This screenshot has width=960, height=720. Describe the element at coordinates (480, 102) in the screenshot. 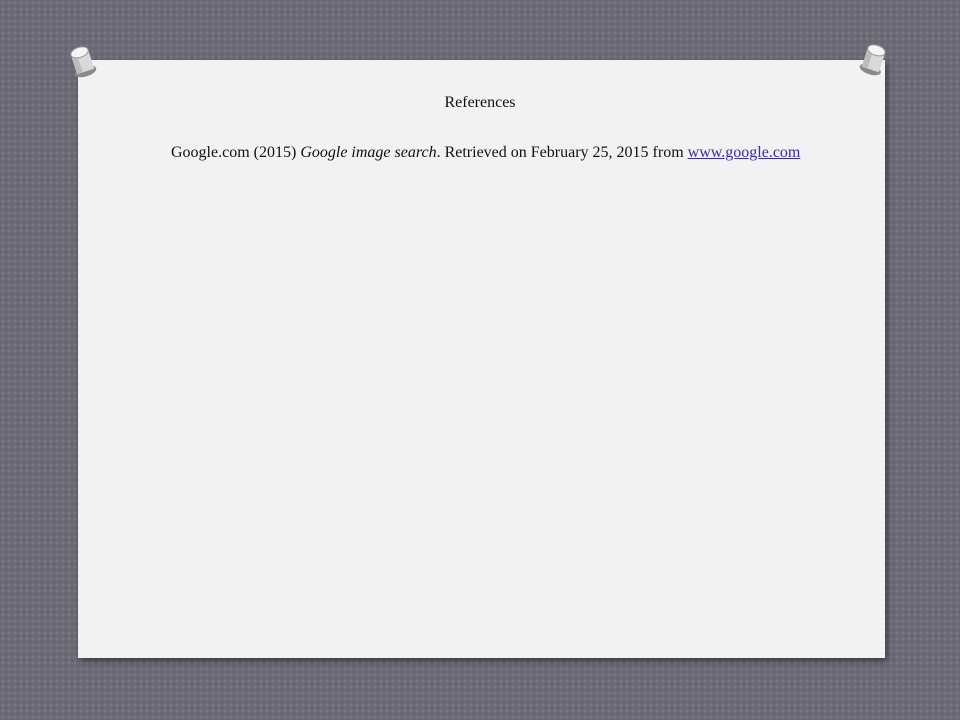

I see `slide-title: References` at that location.